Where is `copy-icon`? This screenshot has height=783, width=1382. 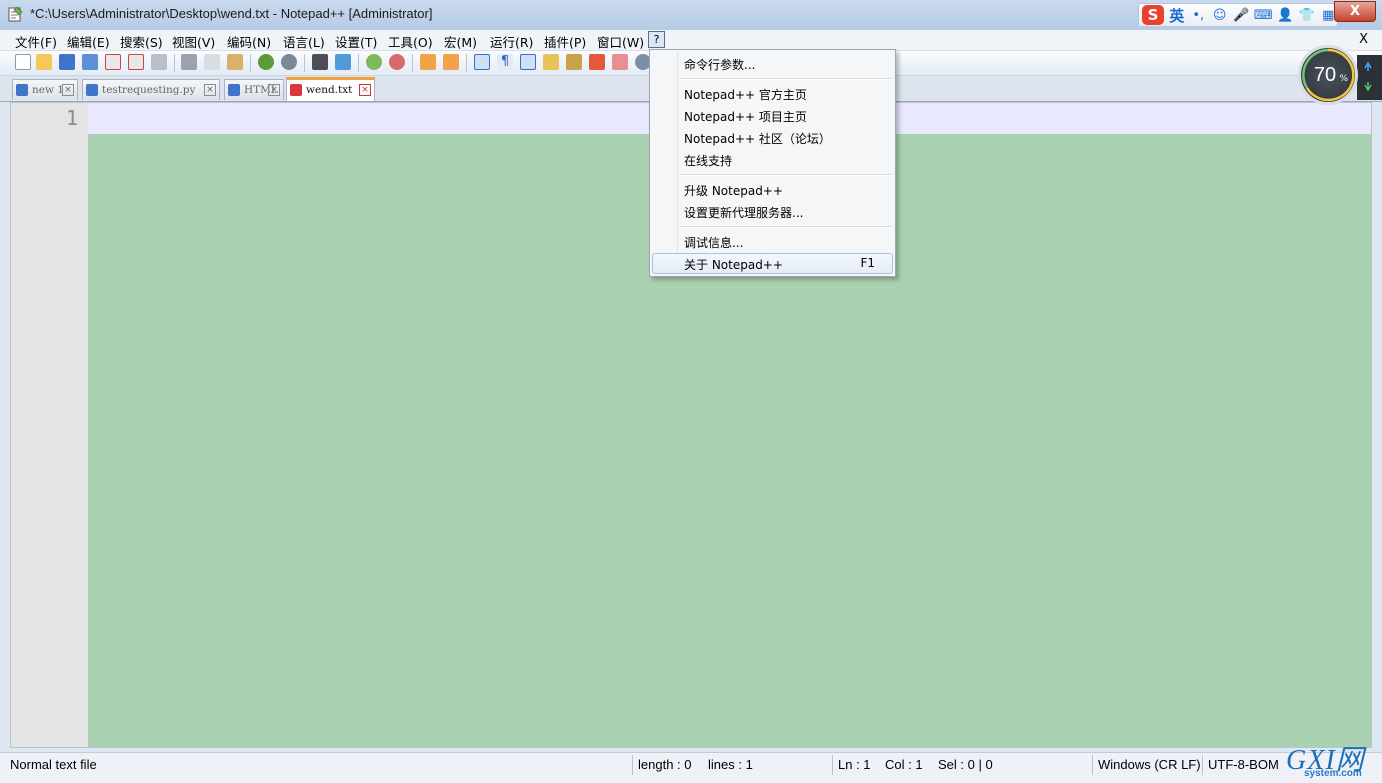
copy-icon is located at coordinates (212, 62).